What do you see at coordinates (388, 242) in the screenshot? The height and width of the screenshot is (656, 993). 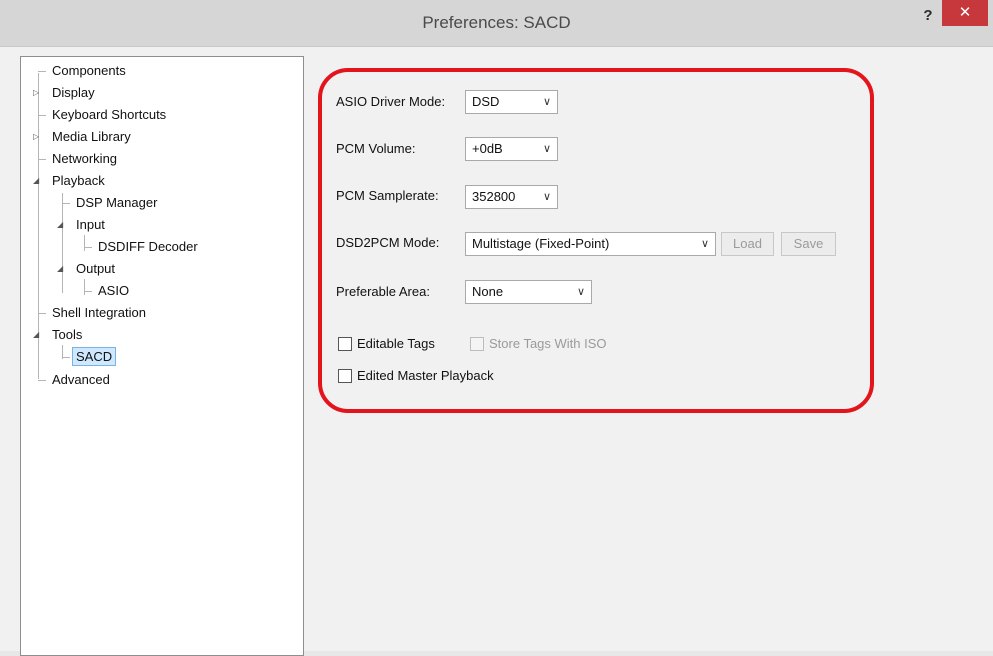 I see `dsd2pcm-mode-label: DSD2PCM Mode:` at bounding box center [388, 242].